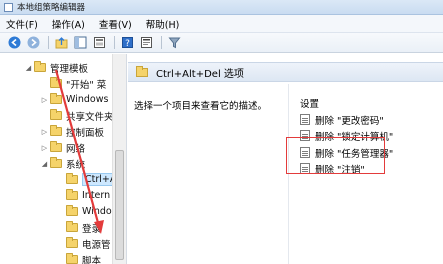  What do you see at coordinates (73, 83) in the screenshot?
I see `tree-item-start-menu: "开始" 菜` at bounding box center [73, 83].